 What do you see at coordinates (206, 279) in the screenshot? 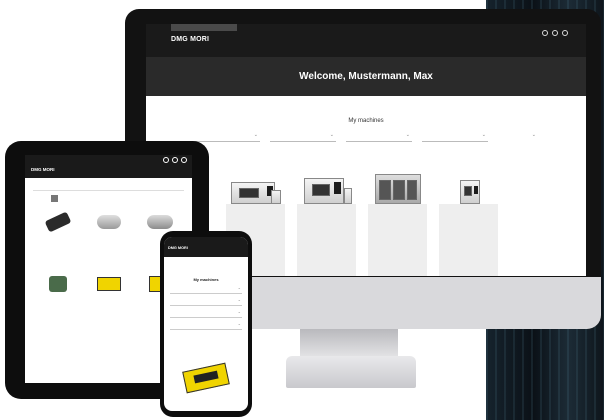
I see `phone-title: My machines` at bounding box center [206, 279].